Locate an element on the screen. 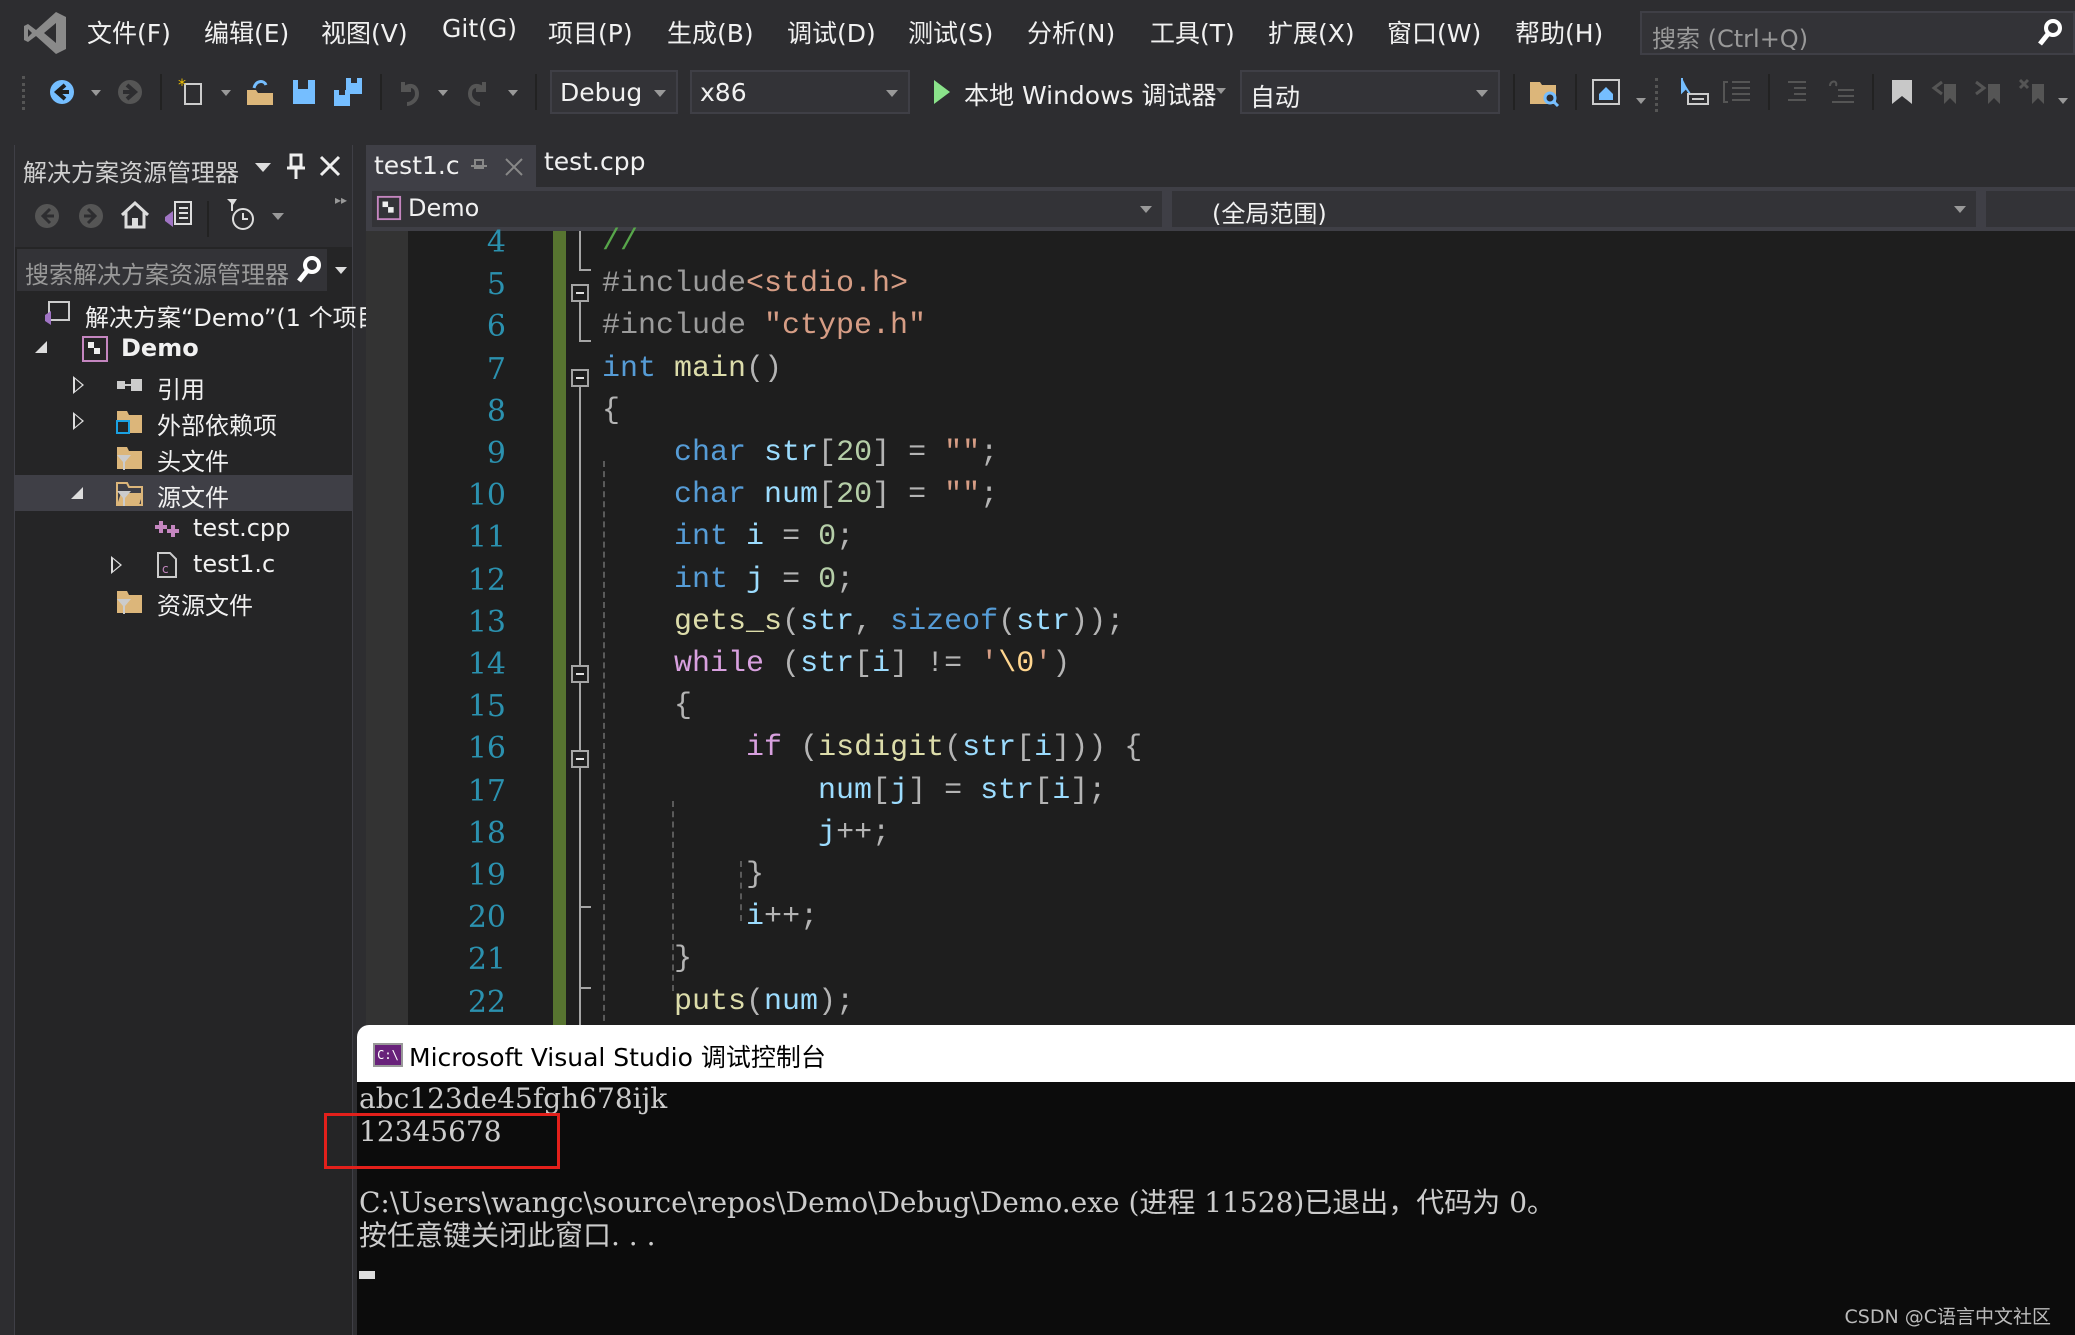 This screenshot has width=2075, height=1335. menu-build: 生成(B) is located at coordinates (710, 32).